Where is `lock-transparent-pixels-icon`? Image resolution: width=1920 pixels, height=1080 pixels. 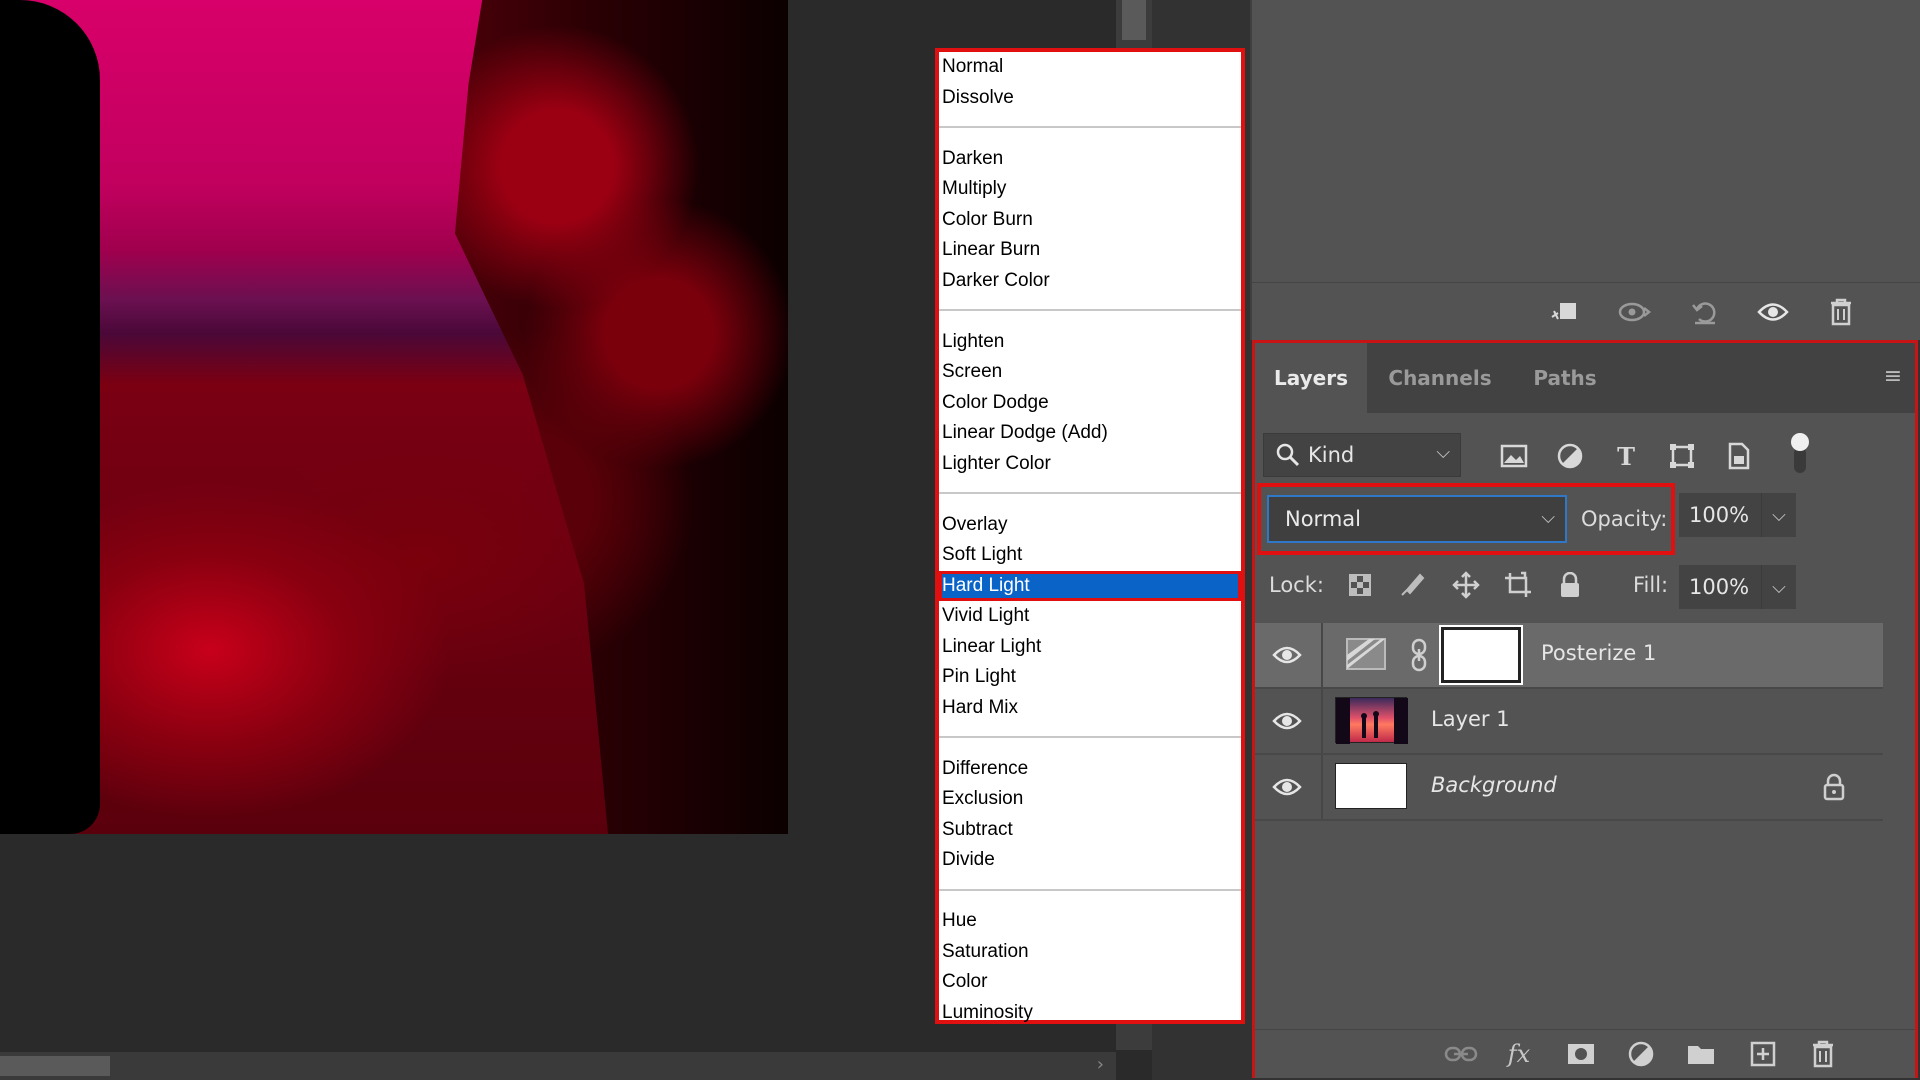
lock-transparent-pixels-icon is located at coordinates (1360, 585).